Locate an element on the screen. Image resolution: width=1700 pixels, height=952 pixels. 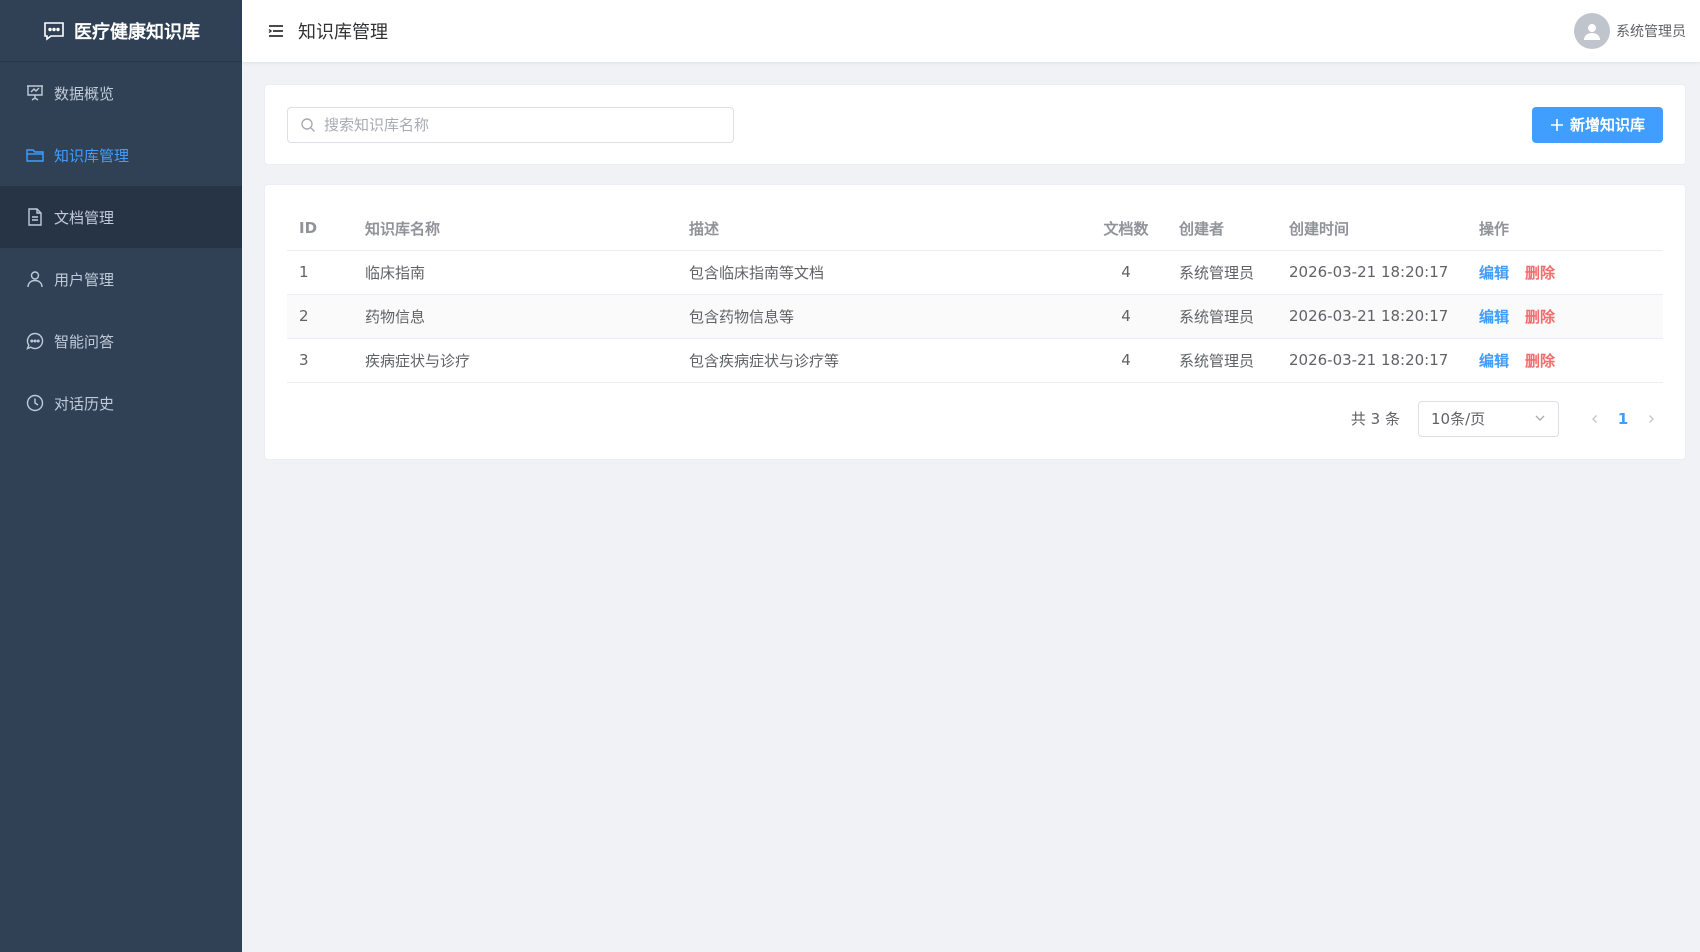
pagination-total: 共 3 条 is located at coordinates (1375, 419).